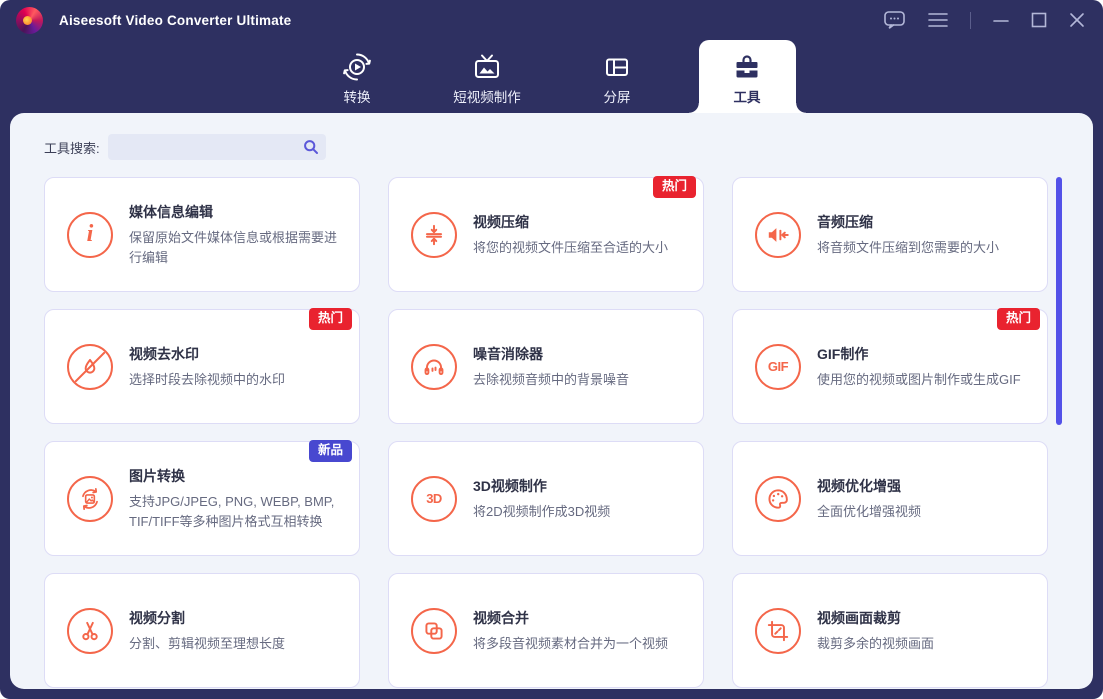 The image size is (1103, 699). What do you see at coordinates (890, 234) in the screenshot?
I see `tool-card-audio-compressor: 音频压缩 将音频文件压缩到您需要的大小` at bounding box center [890, 234].